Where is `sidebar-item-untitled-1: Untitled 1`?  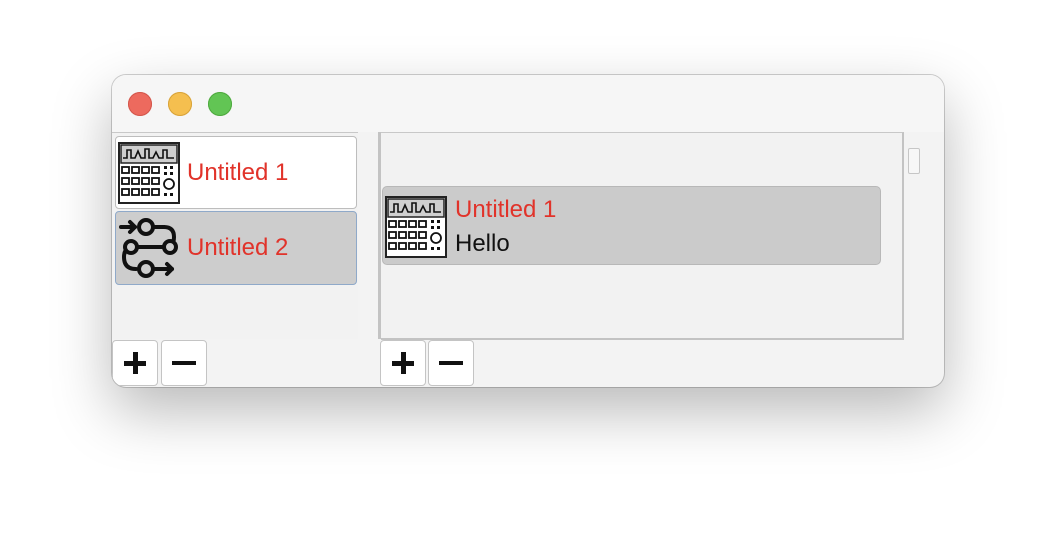
sidebar-item-untitled-1: Untitled 1 is located at coordinates (236, 172).